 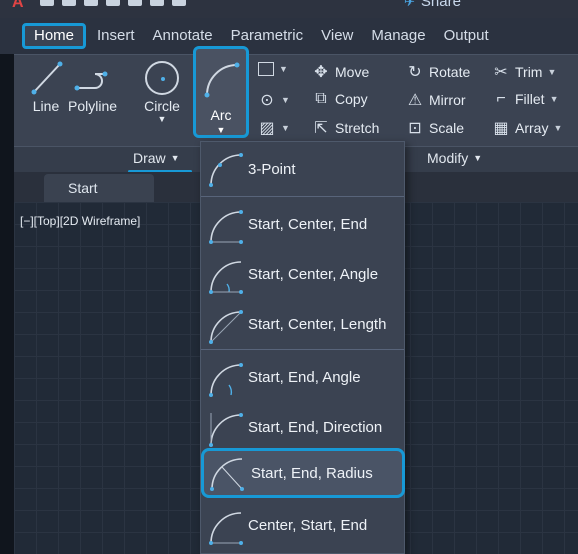 What do you see at coordinates (266, 69) in the screenshot?
I see `rectangle-icon` at bounding box center [266, 69].